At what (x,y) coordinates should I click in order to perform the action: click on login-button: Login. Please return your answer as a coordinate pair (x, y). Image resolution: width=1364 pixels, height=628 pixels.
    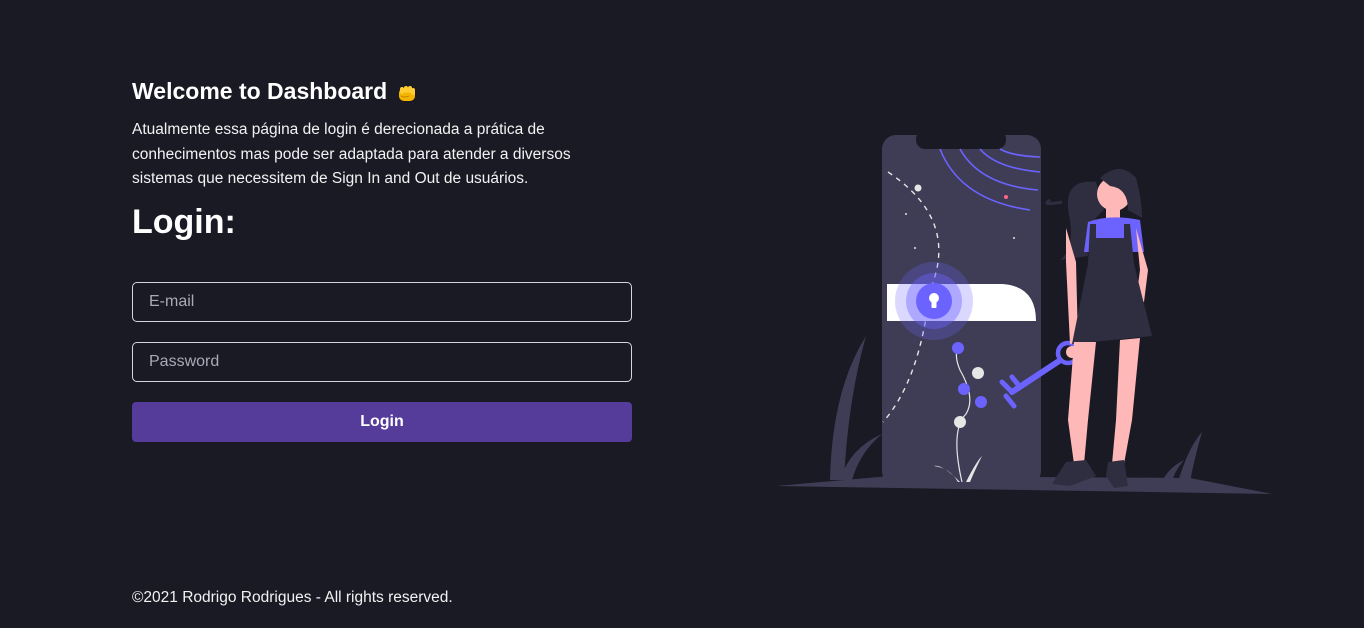
    Looking at the image, I should click on (382, 421).